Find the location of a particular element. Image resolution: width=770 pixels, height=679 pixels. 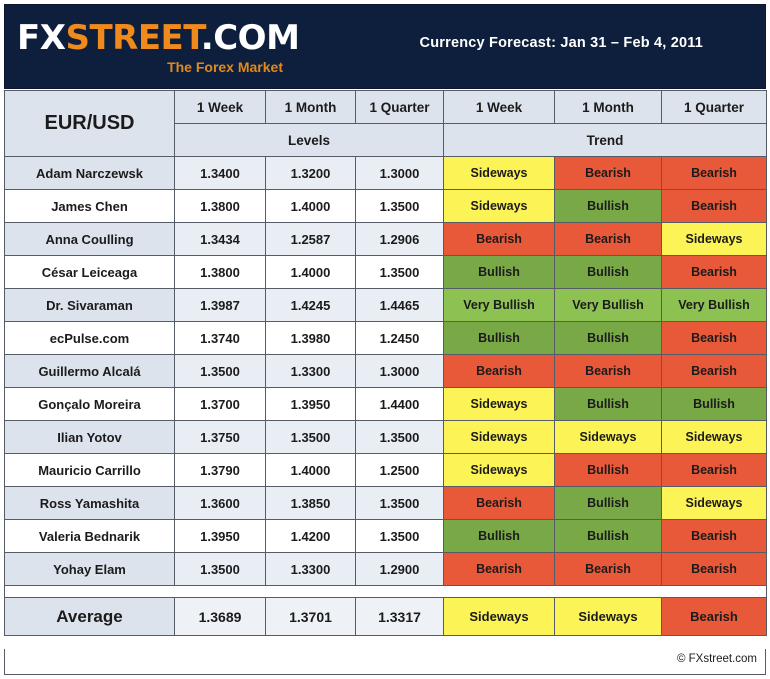

header-trend-1week: 1 Week is located at coordinates (499, 107).